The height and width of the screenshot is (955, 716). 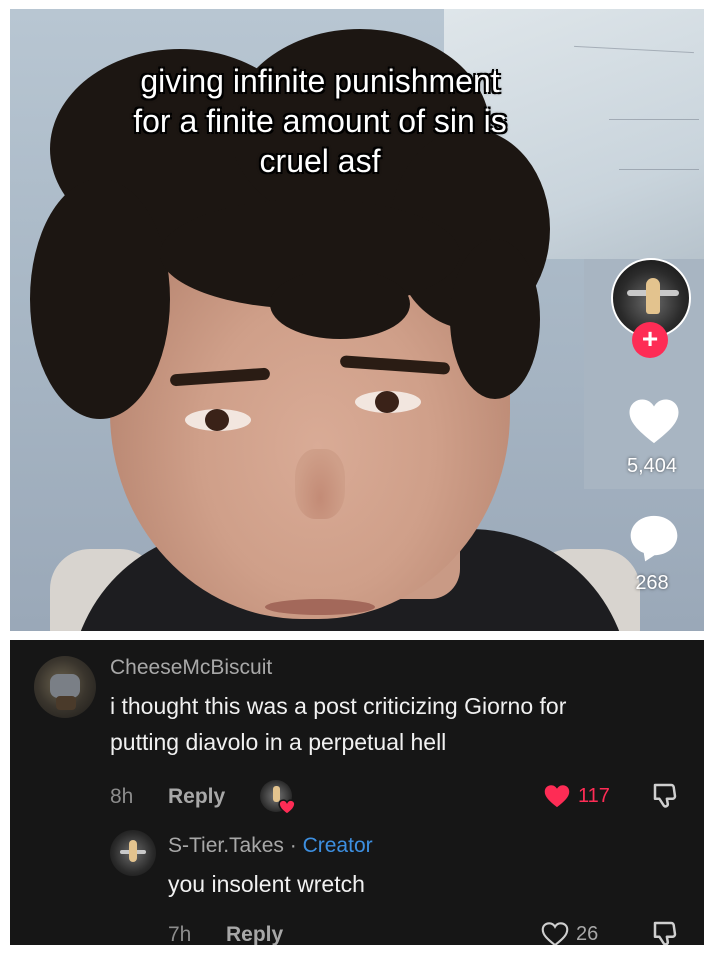 I want to click on comment-author-line: S-Tier.Takes · Creator, so click(x=270, y=846).